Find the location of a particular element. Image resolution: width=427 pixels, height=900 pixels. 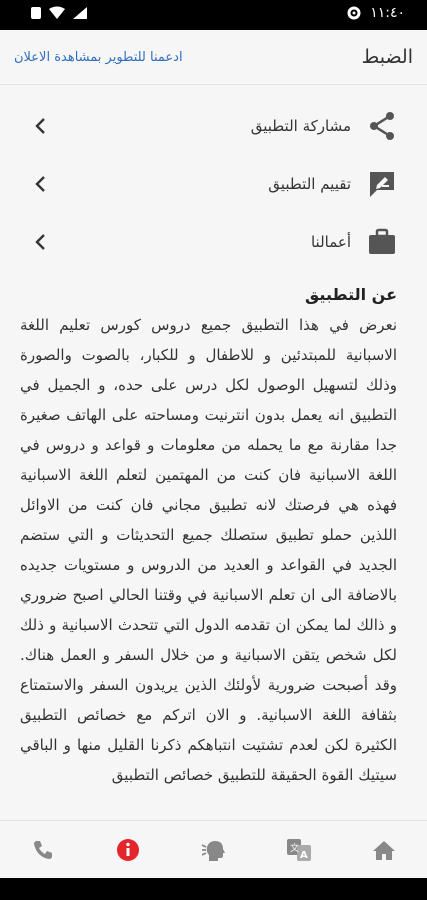

bottom-nav: 文A is located at coordinates (213, 849).